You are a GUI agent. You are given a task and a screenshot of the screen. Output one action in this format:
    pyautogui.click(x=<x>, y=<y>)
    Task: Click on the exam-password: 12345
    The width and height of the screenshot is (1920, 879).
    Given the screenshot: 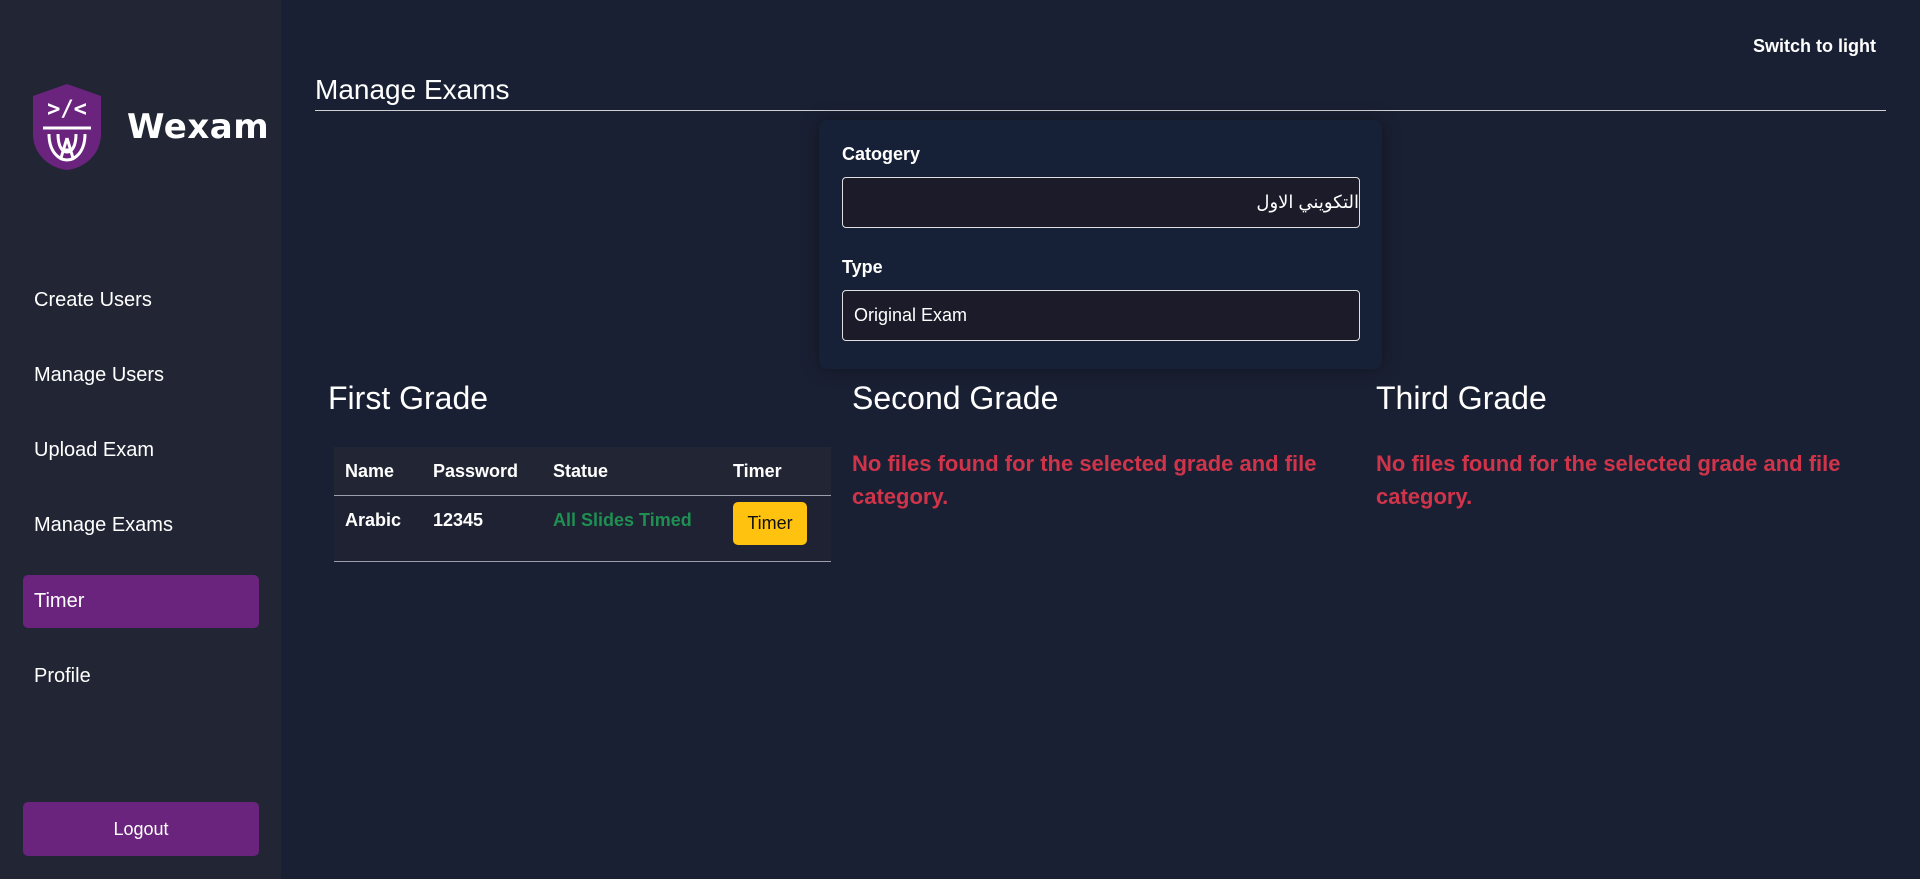 What is the action you would take?
    pyautogui.click(x=458, y=520)
    